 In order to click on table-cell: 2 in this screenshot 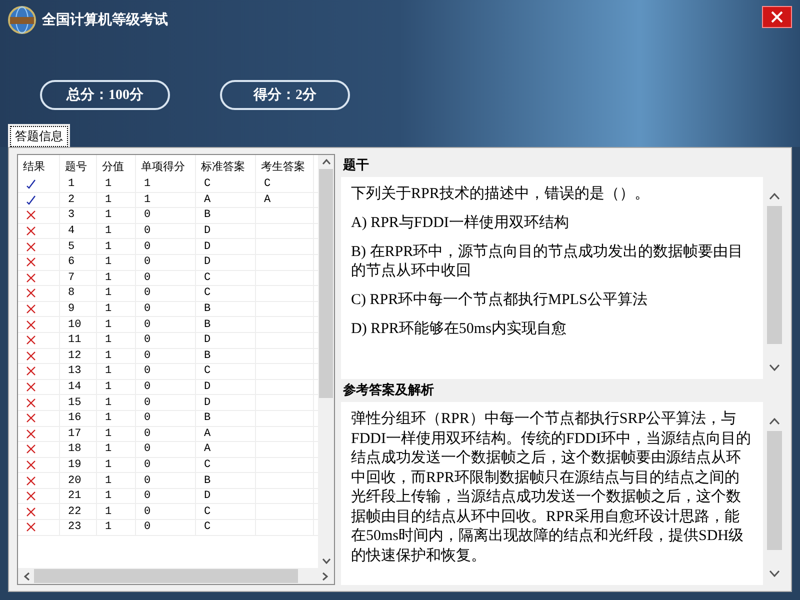, I will do `click(71, 200)`.